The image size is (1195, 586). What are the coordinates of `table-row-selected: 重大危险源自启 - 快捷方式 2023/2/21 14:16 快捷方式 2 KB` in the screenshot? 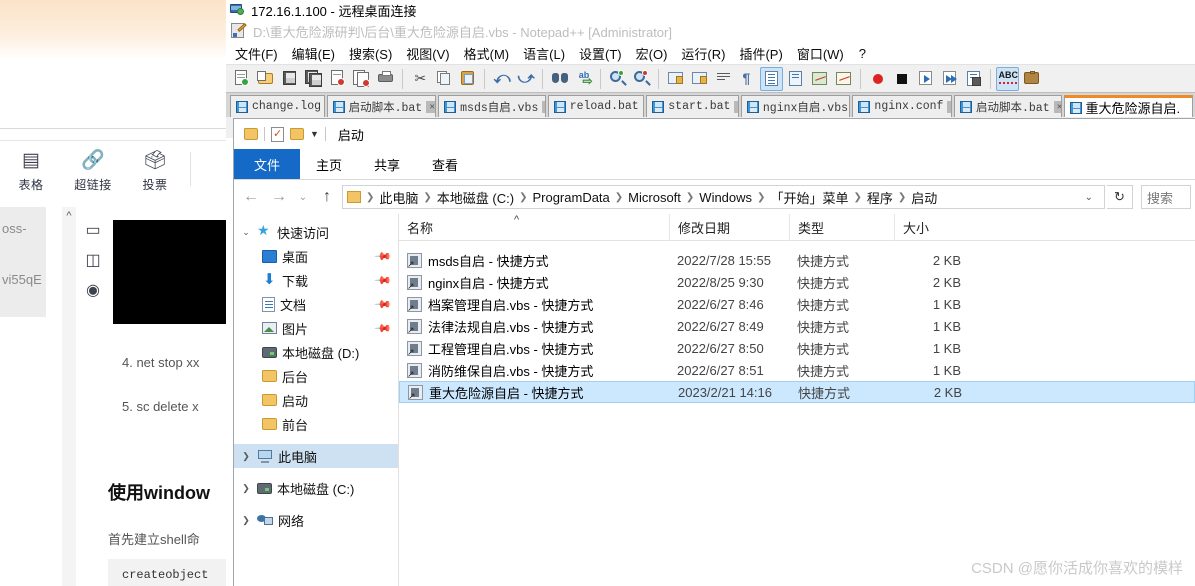 It's located at (797, 392).